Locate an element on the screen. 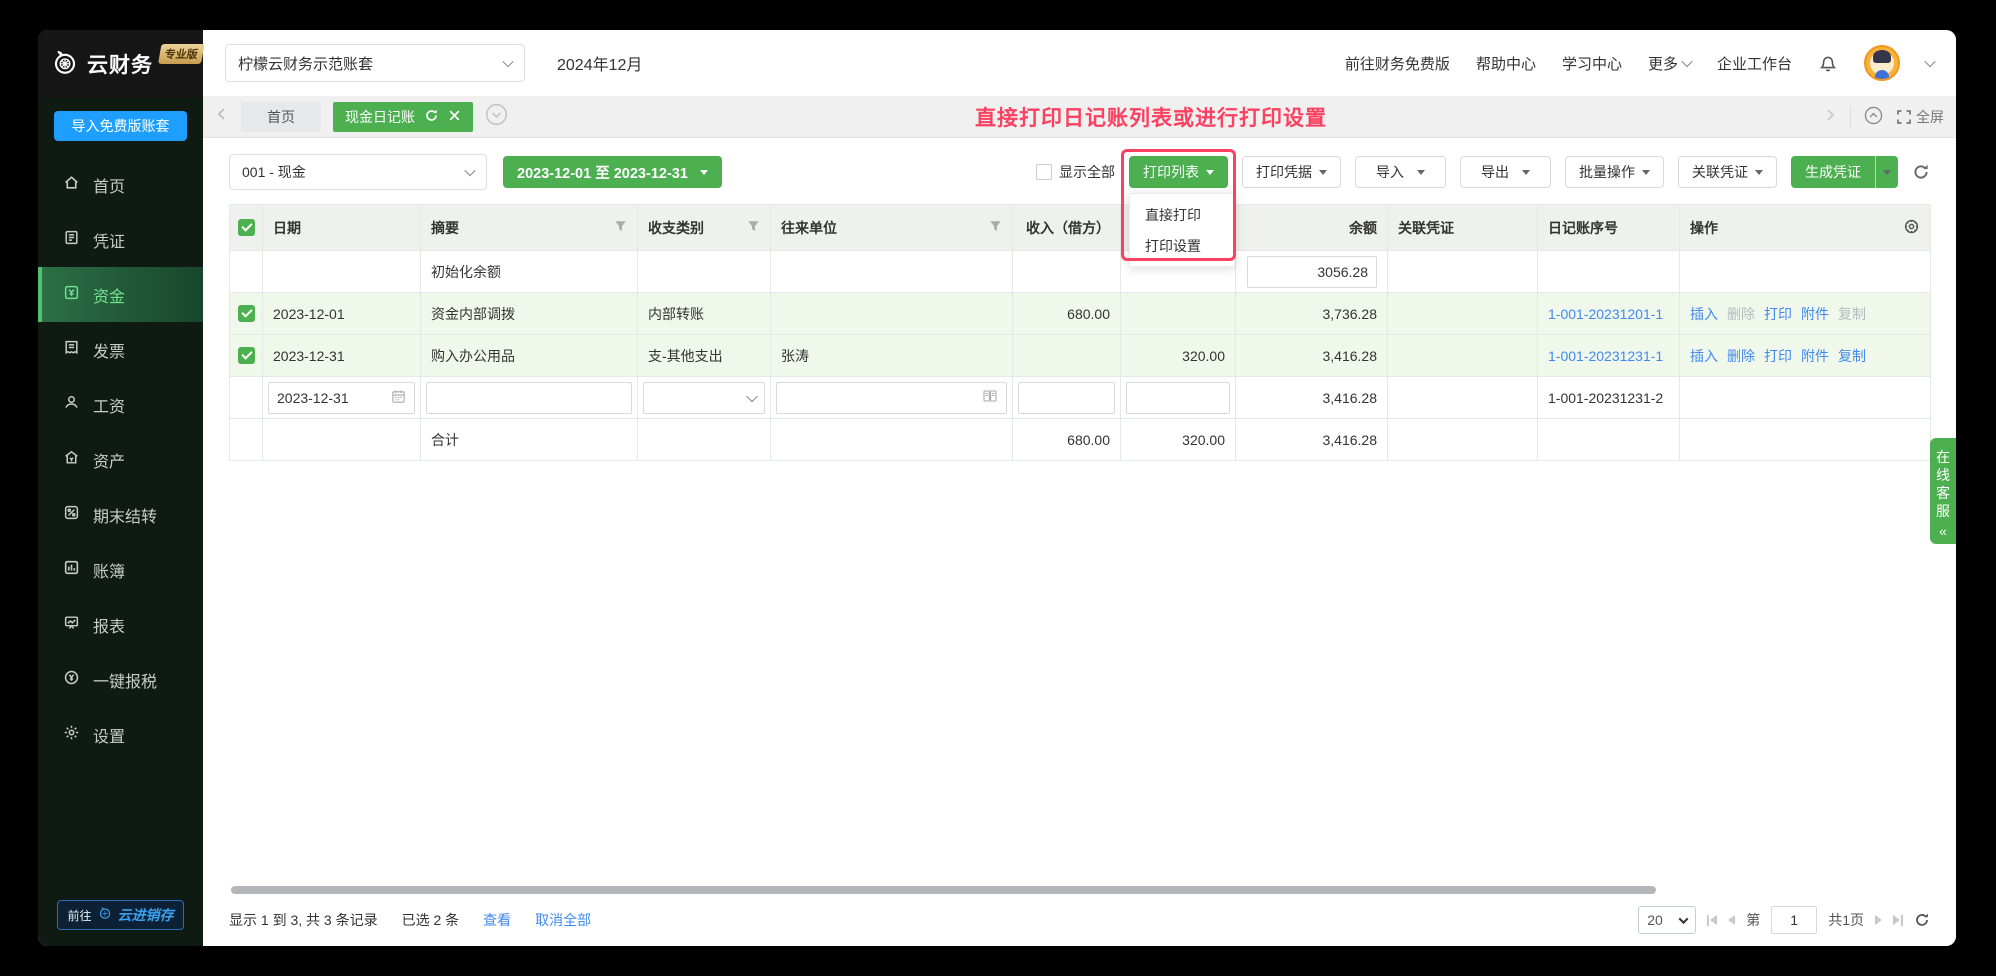  tab-refresh-icon is located at coordinates (431, 117).